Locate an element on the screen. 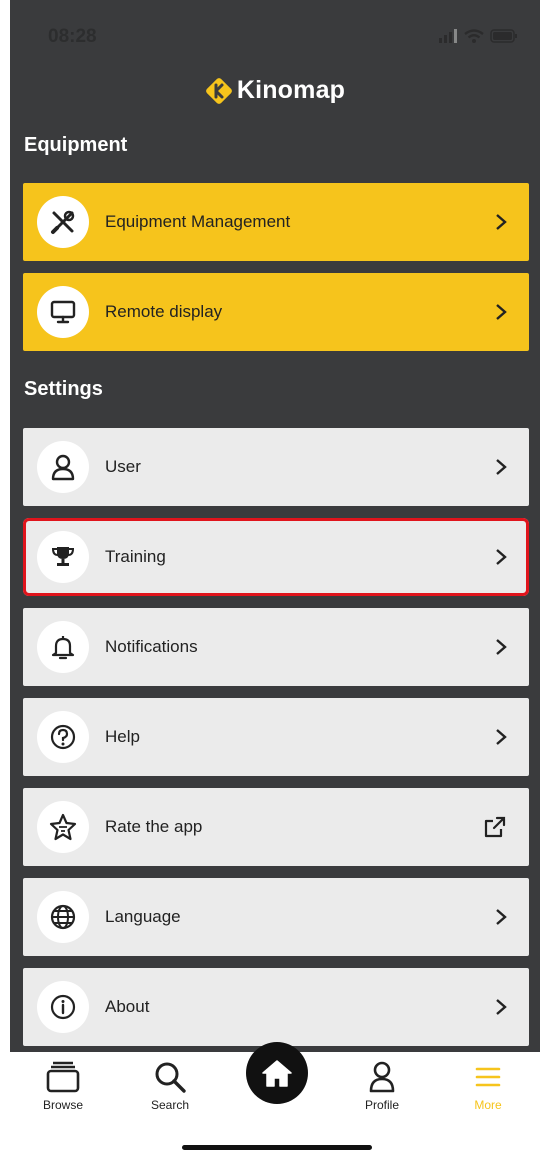 The height and width of the screenshot is (1152, 540). remote-display-icon-badge is located at coordinates (63, 312).